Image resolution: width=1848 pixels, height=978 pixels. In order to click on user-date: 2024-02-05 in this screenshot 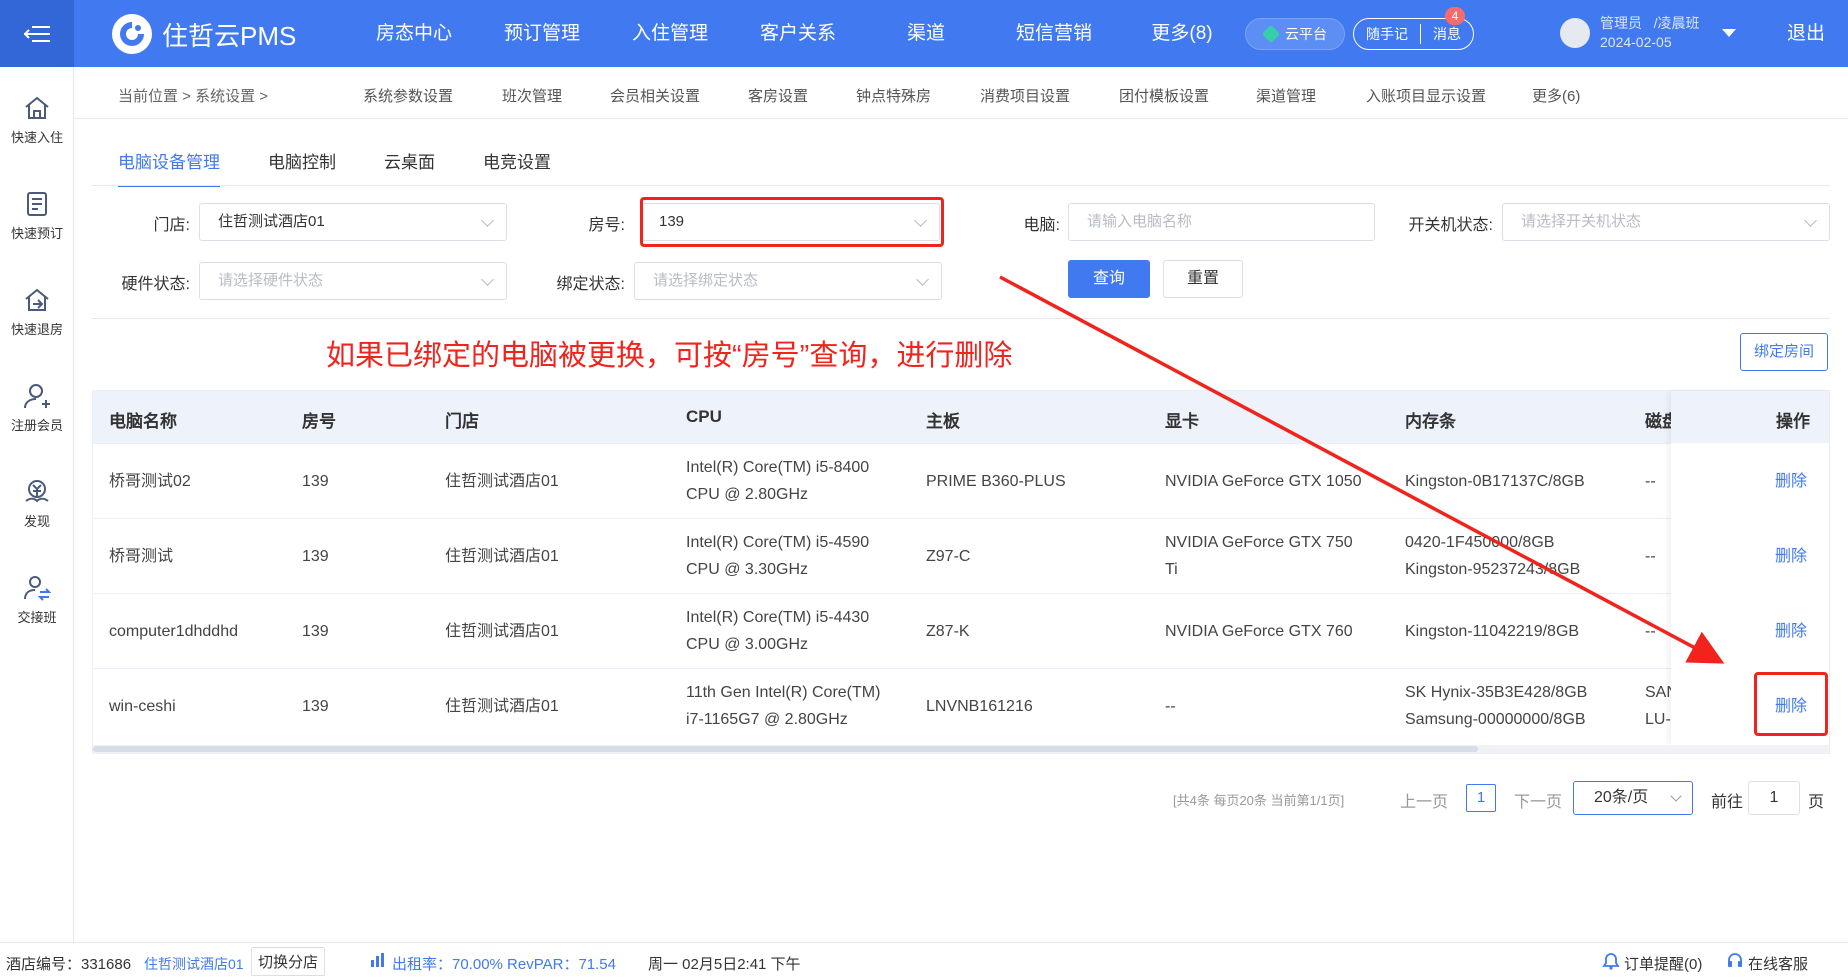, I will do `click(1636, 42)`.